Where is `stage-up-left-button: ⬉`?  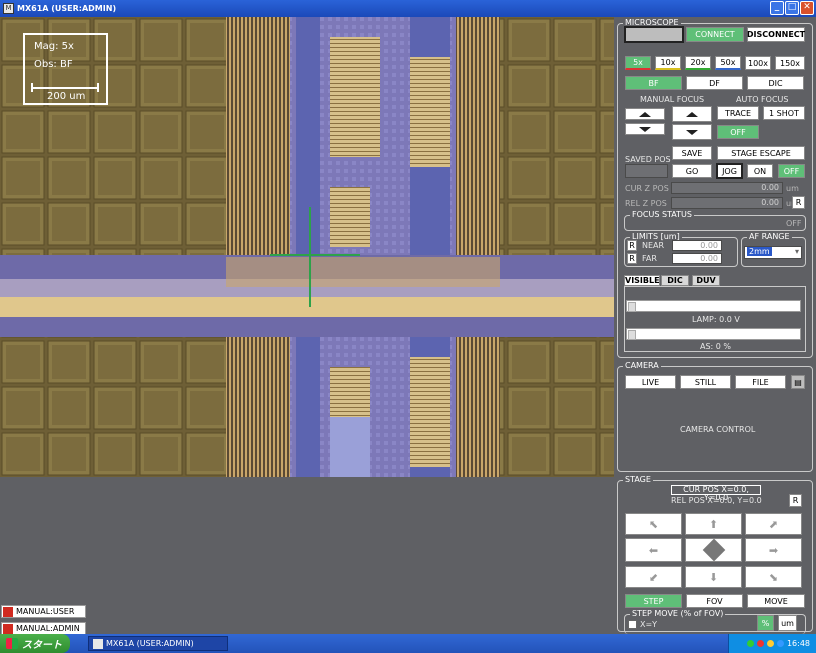 stage-up-left-button: ⬉ is located at coordinates (653, 524).